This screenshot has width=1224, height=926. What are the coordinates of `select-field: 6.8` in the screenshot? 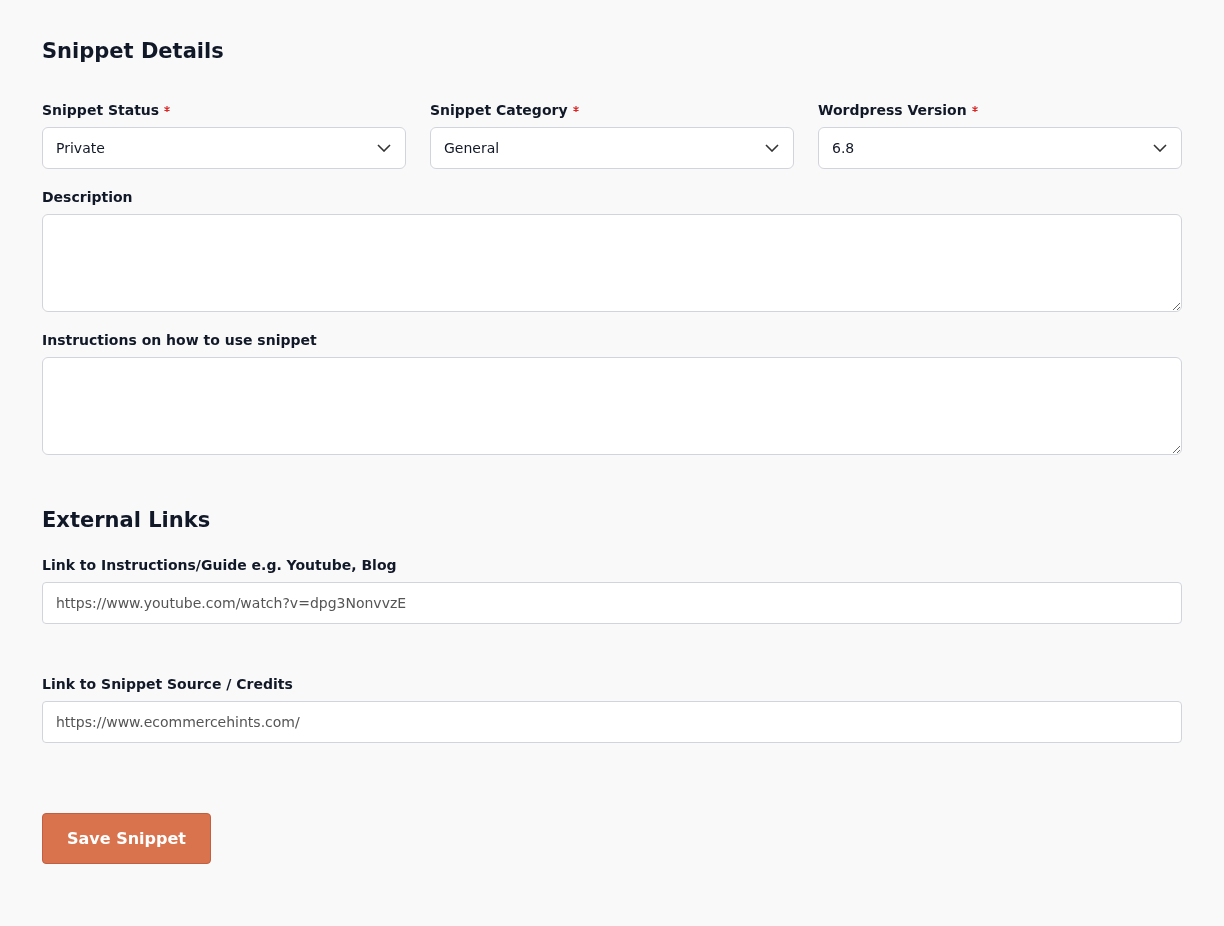 It's located at (1000, 148).